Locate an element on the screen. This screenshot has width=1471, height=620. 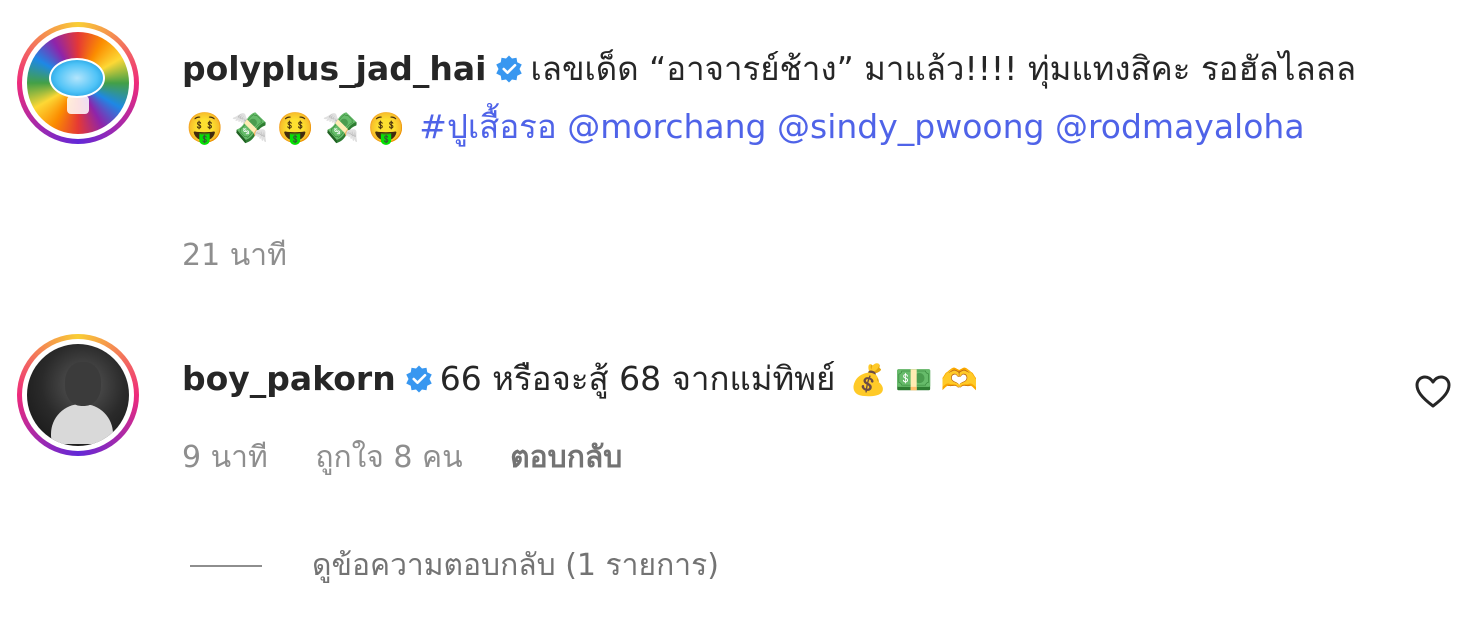
view-replies-button: ดูข้อความตอบกลับ (1 รายการ) is located at coordinates (454, 565).